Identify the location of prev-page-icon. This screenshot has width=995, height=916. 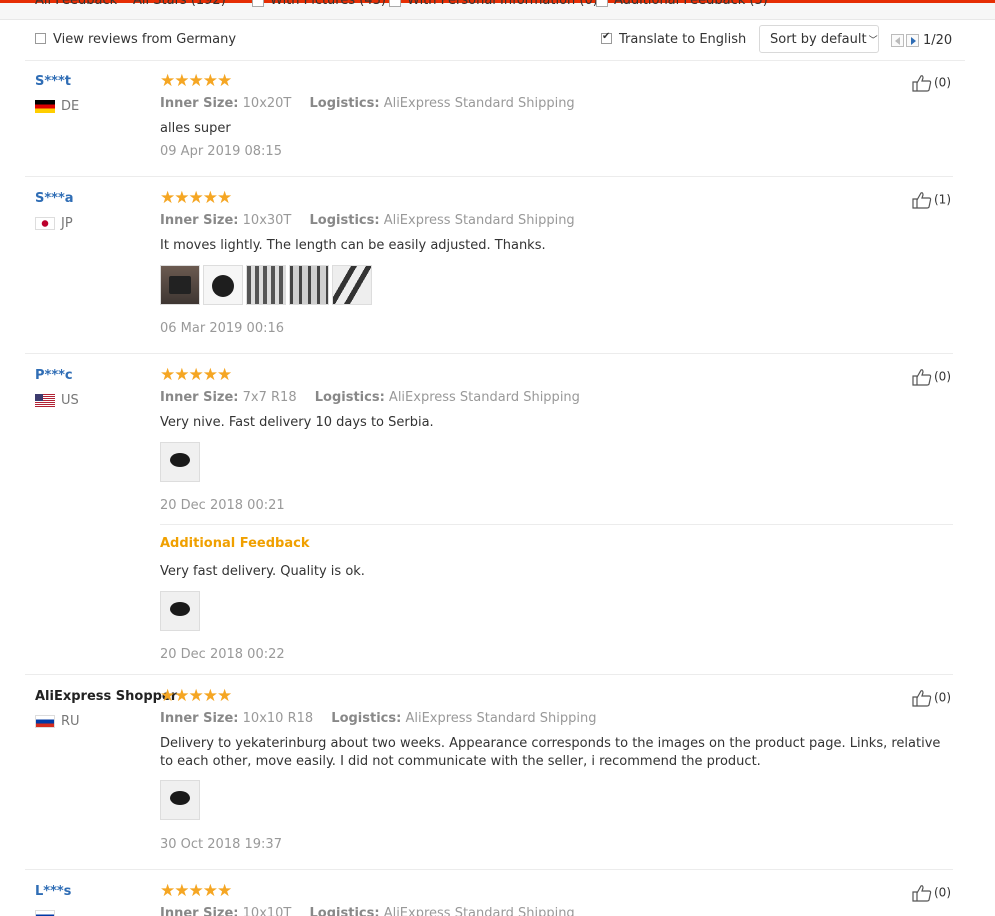
(897, 40).